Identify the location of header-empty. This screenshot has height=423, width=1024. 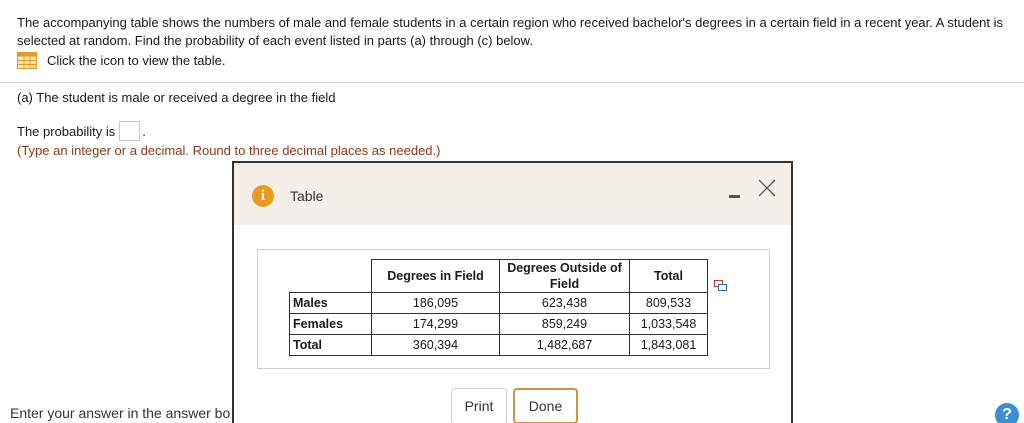
(331, 276).